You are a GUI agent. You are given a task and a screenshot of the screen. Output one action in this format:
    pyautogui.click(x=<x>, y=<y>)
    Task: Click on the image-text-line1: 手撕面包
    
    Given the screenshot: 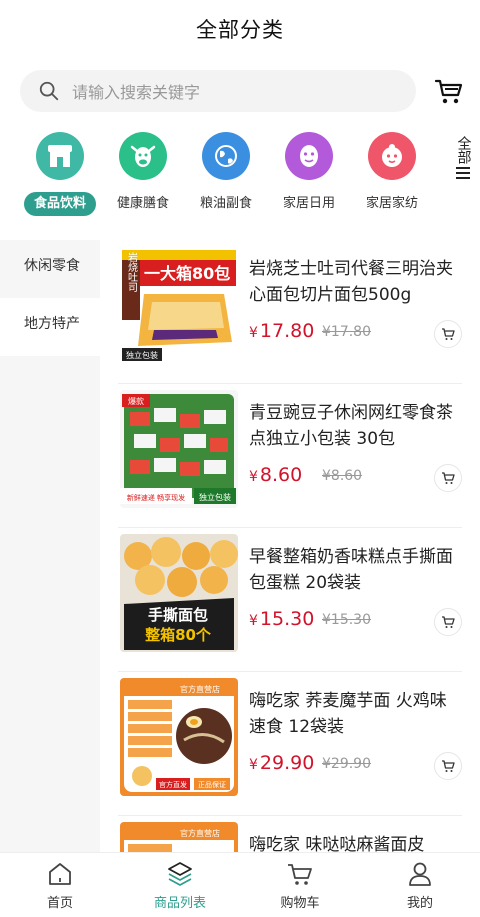 What is the action you would take?
    pyautogui.click(x=178, y=615)
    